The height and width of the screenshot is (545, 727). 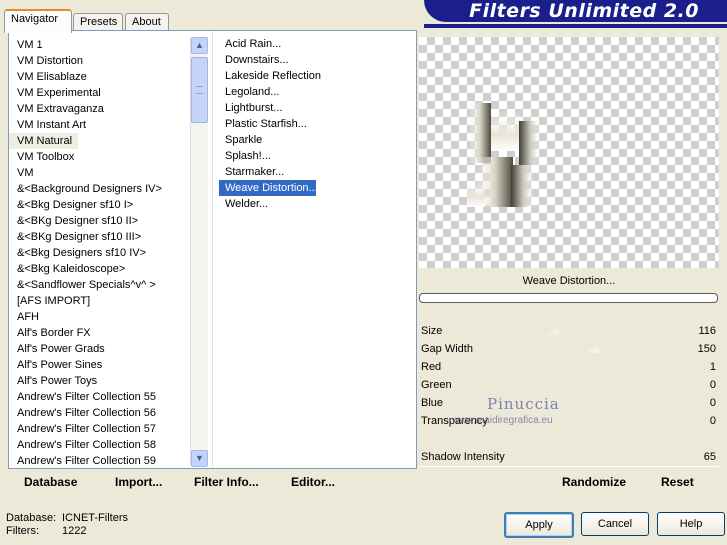 I want to click on category-item: VM 1, so click(x=99, y=45).